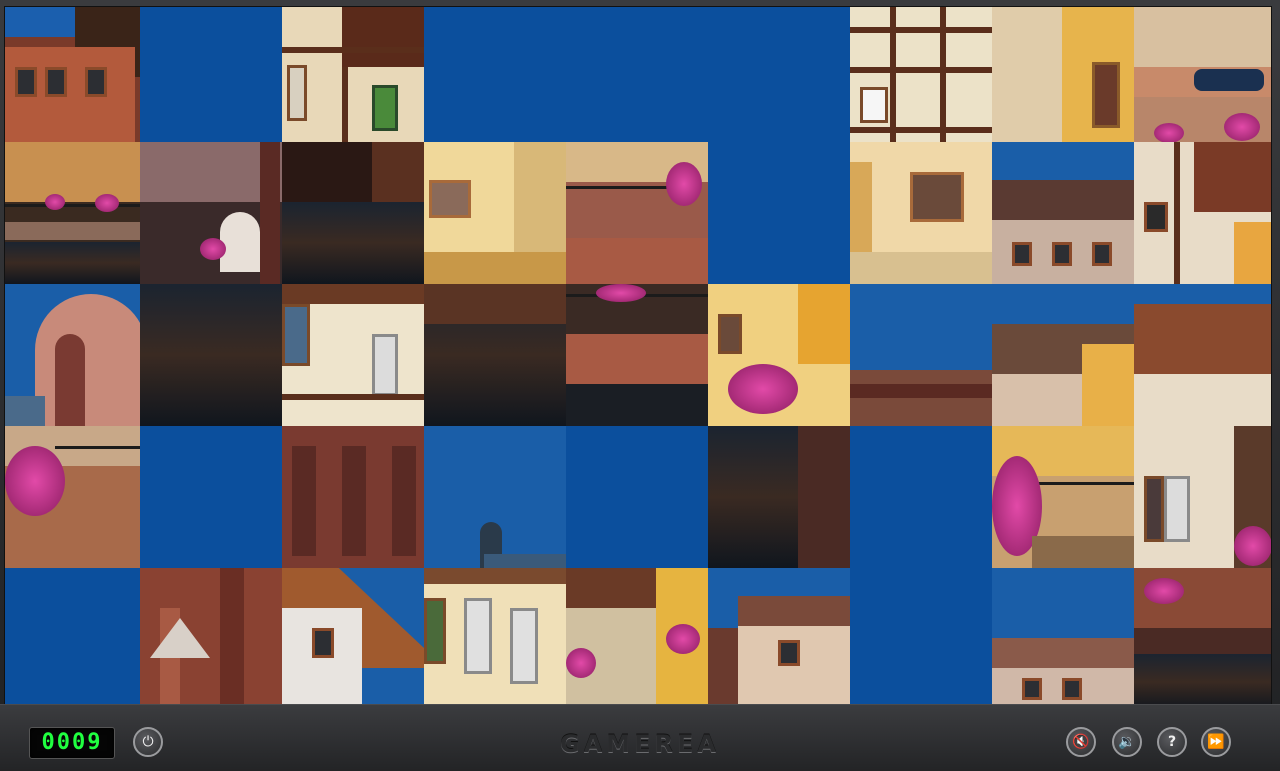  I want to click on help-icon: ?, so click(1172, 742).